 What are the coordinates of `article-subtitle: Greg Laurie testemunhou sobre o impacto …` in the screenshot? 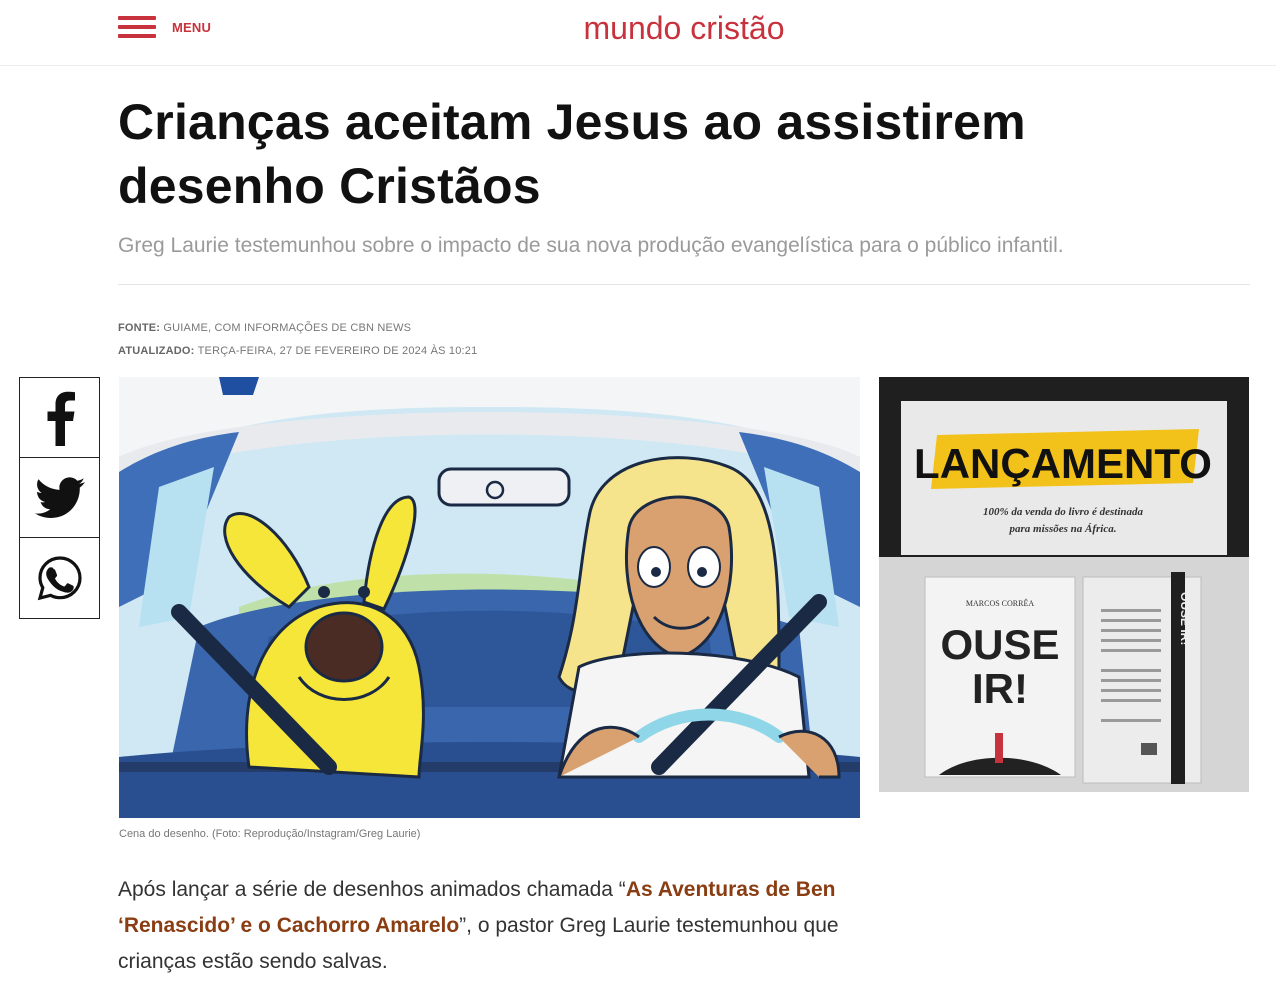 It's located at (591, 245).